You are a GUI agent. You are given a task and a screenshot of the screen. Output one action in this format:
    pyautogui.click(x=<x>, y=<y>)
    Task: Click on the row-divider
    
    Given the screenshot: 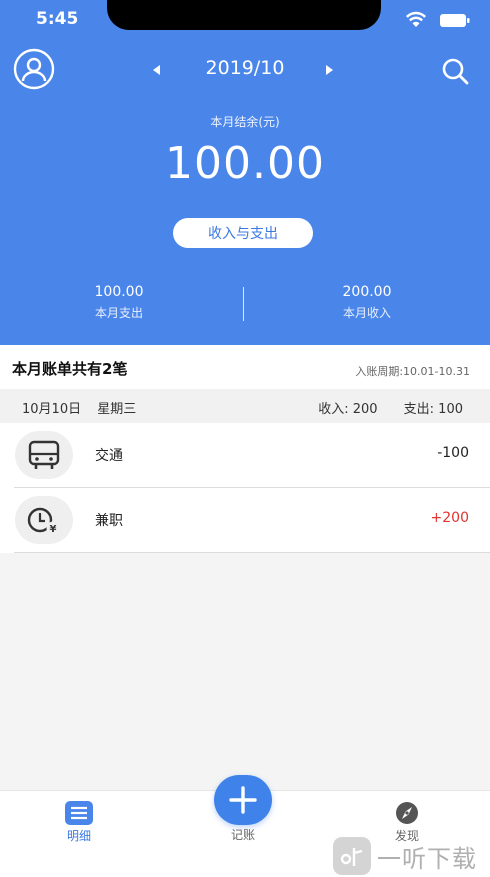 What is the action you would take?
    pyautogui.click(x=252, y=552)
    